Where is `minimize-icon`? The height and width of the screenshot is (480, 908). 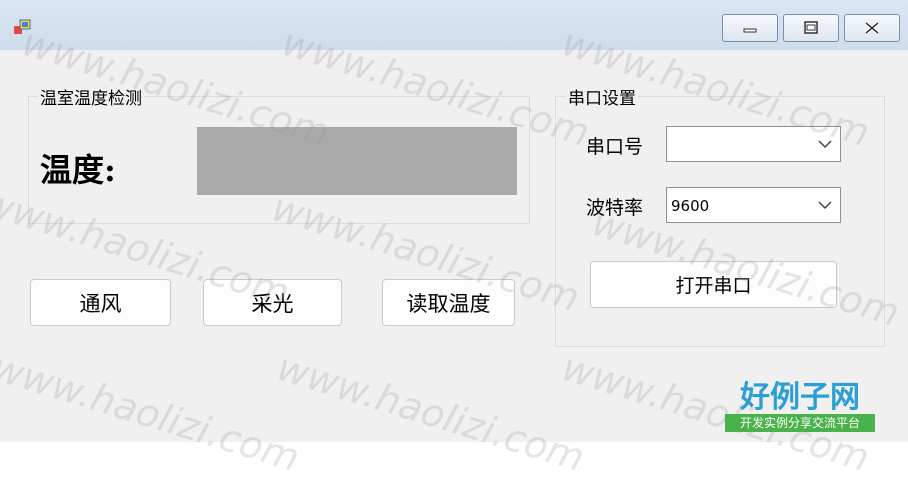 minimize-icon is located at coordinates (750, 30).